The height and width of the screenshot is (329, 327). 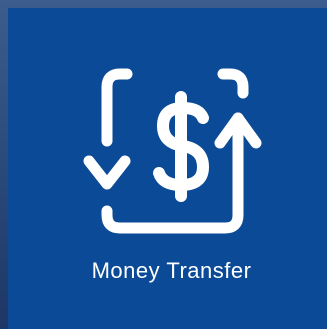 I want to click on left-arrow-head, so click(x=107, y=172).